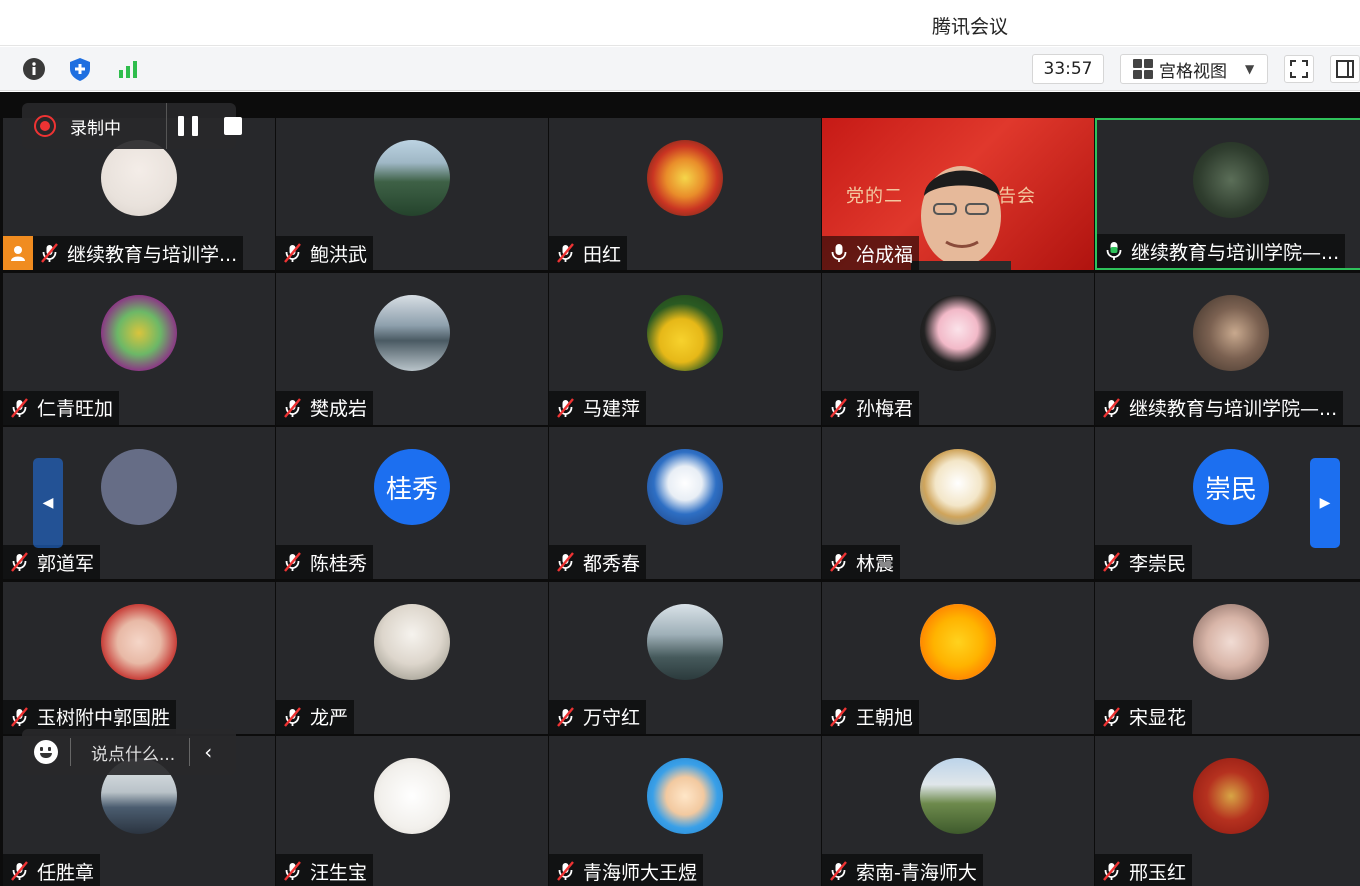 The height and width of the screenshot is (886, 1360). I want to click on pause-recording-button, so click(188, 126).